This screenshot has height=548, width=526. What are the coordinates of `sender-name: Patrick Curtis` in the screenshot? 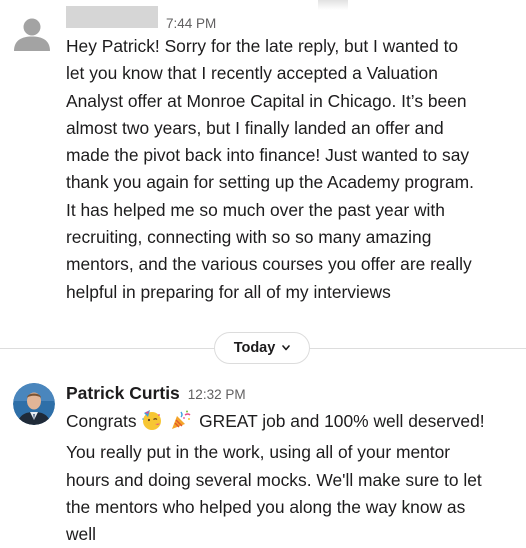 It's located at (123, 393).